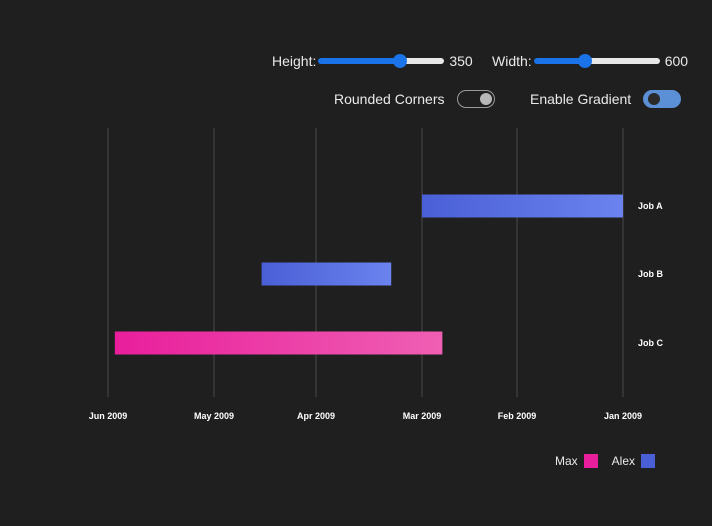 The image size is (712, 526). What do you see at coordinates (278, 343) in the screenshot?
I see `task-bar-job-c` at bounding box center [278, 343].